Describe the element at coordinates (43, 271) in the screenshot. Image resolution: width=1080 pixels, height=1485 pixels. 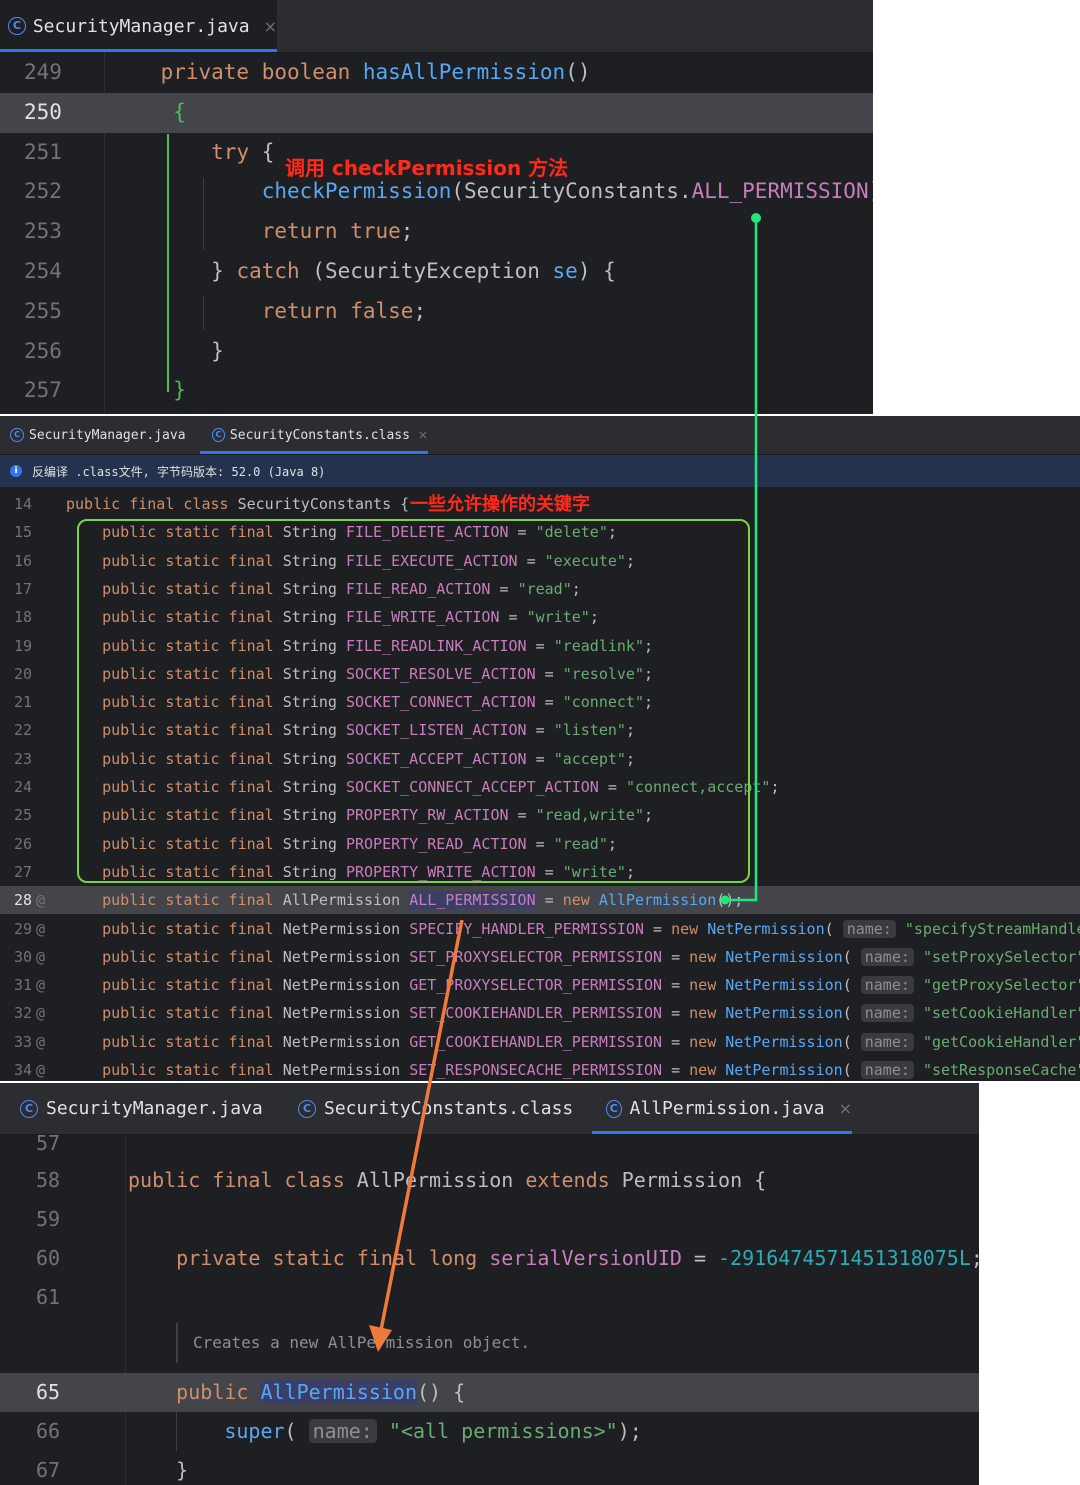
I see `line-number: 254` at that location.